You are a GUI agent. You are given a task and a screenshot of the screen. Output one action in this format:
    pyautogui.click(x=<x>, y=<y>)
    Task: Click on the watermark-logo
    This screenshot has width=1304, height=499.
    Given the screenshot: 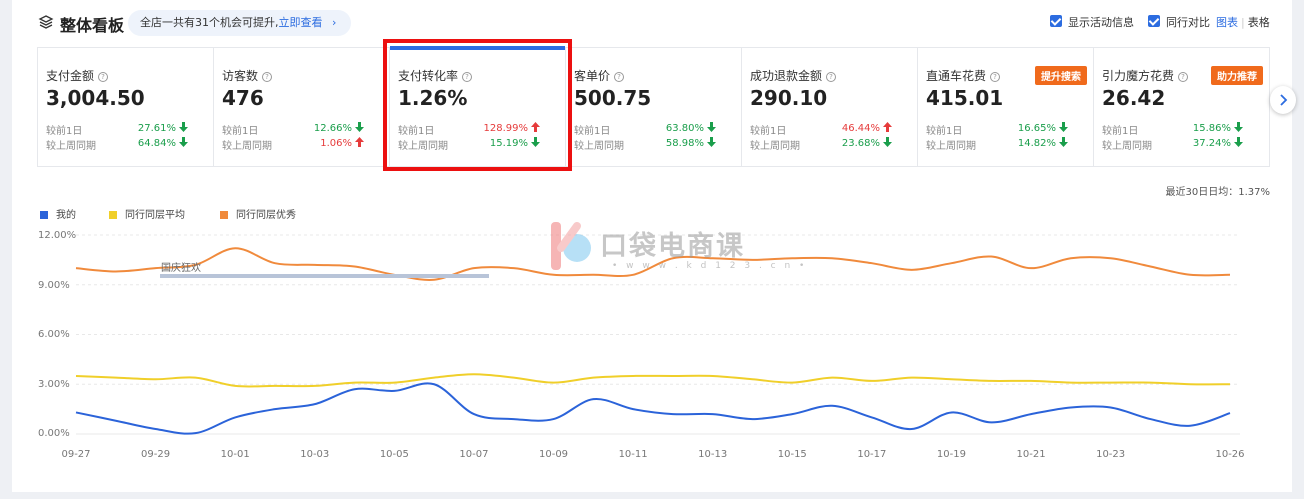 What is the action you would take?
    pyautogui.click(x=571, y=246)
    